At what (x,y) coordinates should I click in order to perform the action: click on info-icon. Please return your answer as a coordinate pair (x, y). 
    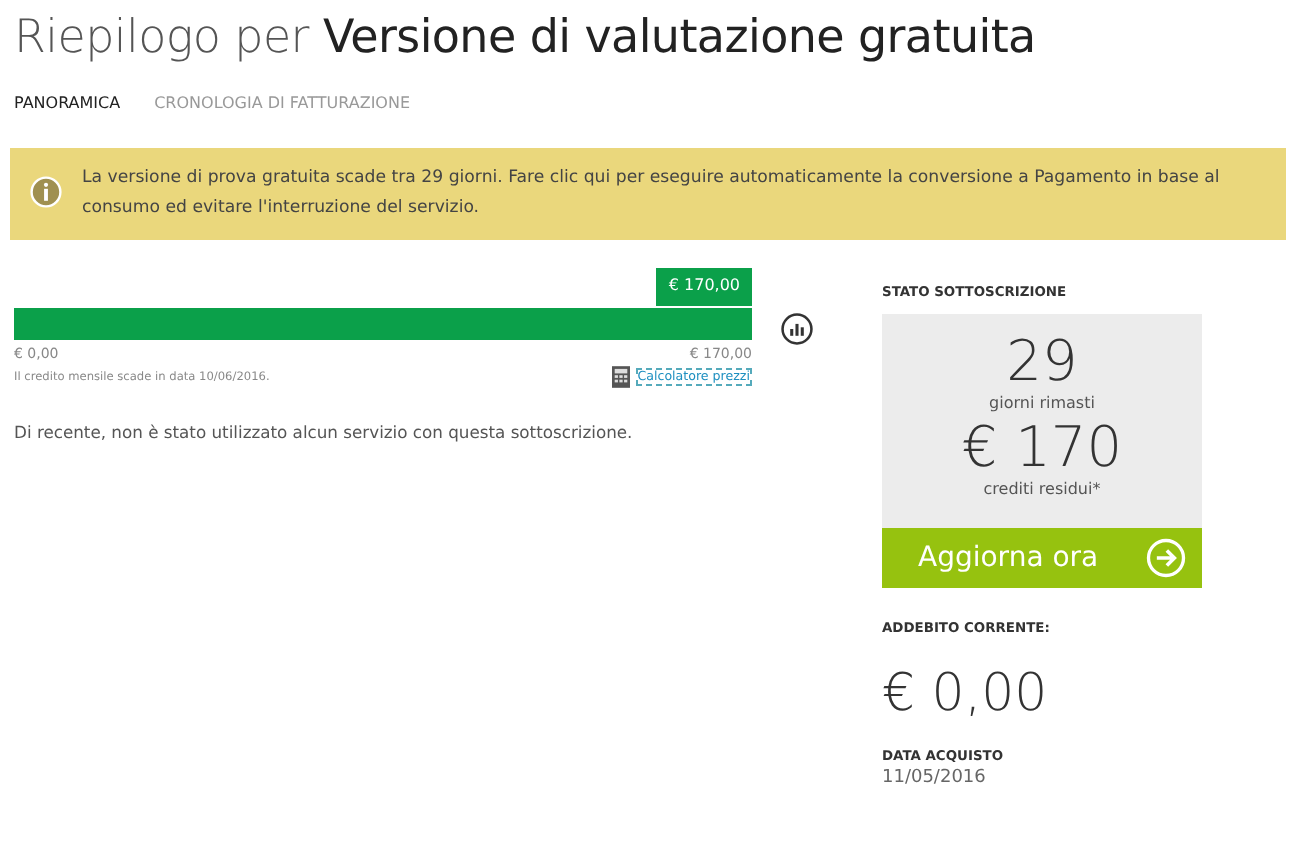
    Looking at the image, I should click on (46, 192).